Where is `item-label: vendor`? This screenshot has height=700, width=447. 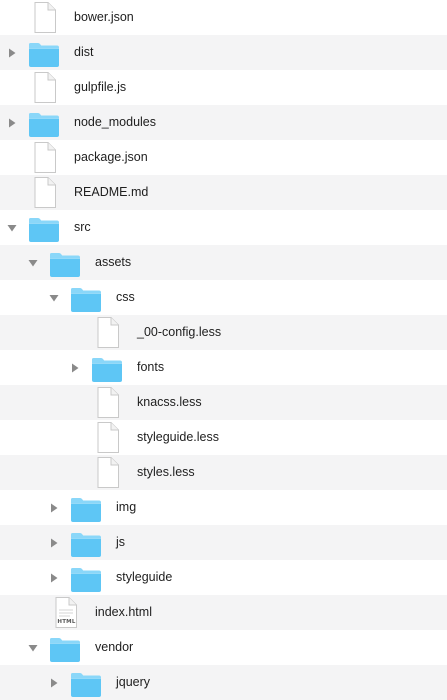
item-label: vendor is located at coordinates (114, 647).